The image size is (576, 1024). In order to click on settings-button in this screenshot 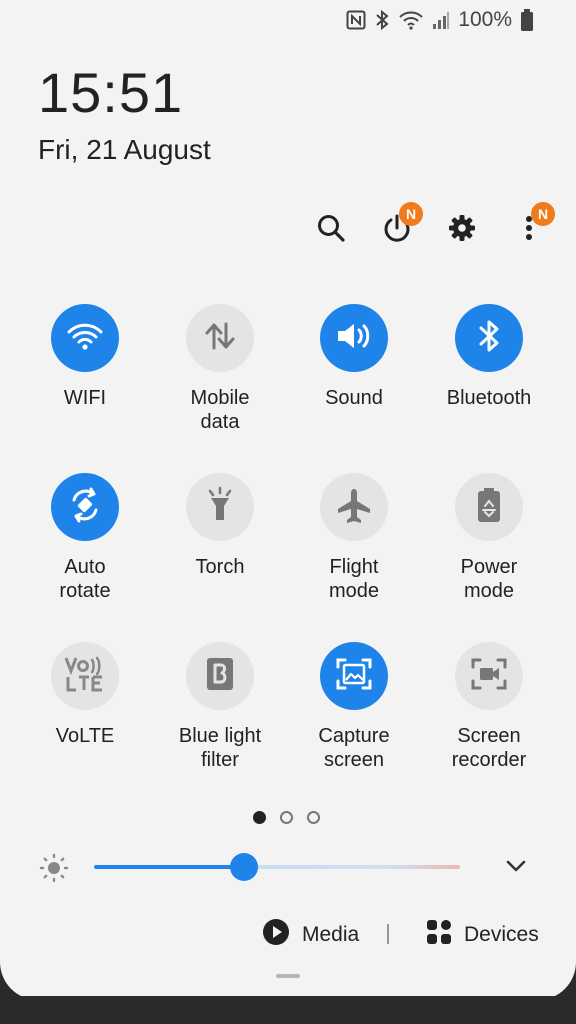, I will do `click(462, 230)`.